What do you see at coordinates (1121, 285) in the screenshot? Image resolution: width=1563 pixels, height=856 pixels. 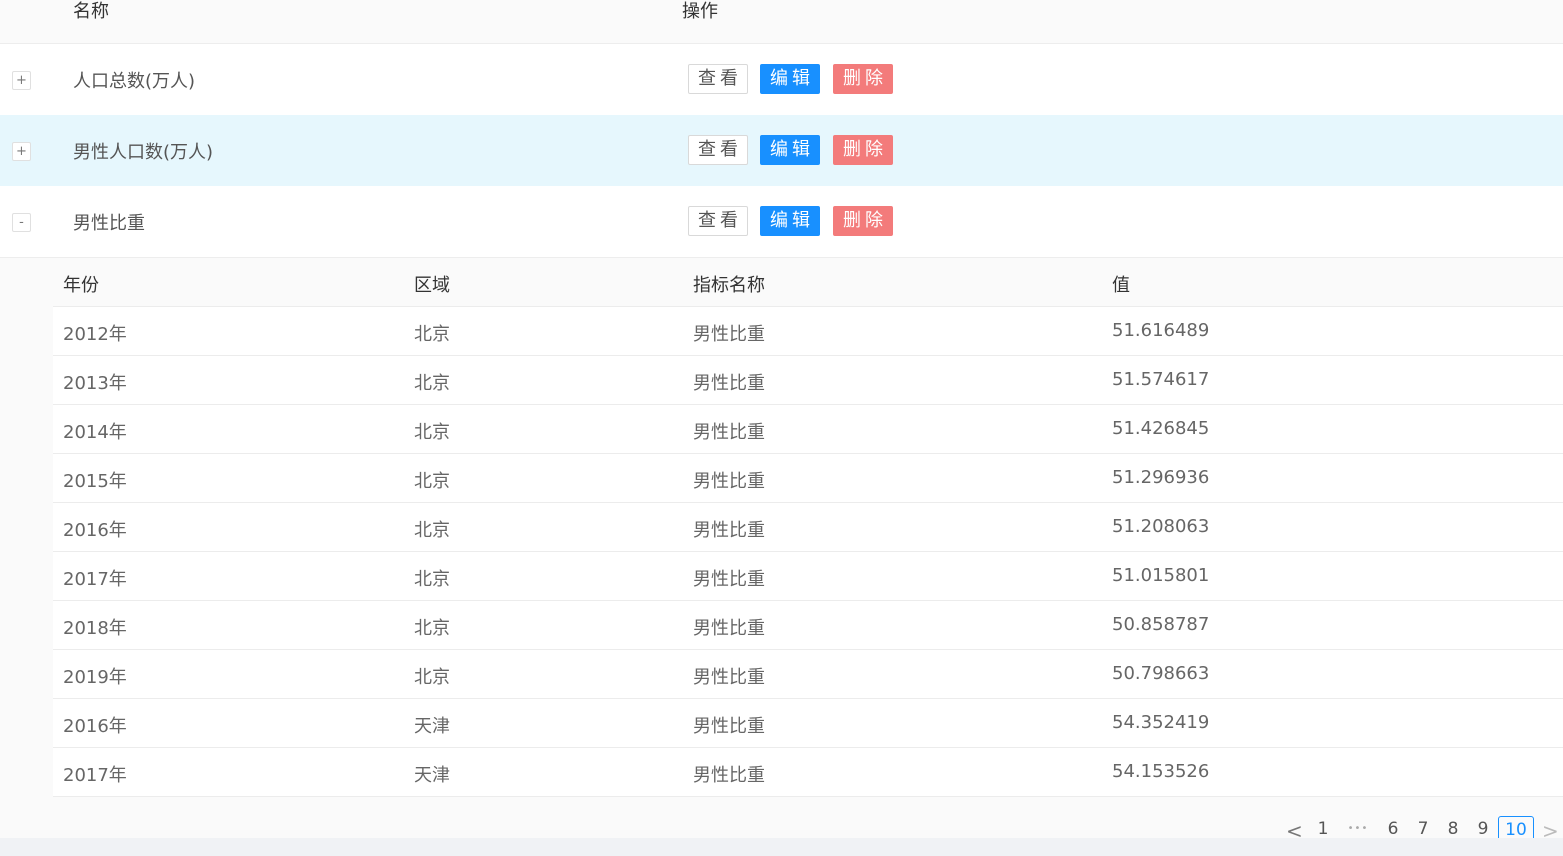 I see `value-column-header: 值` at bounding box center [1121, 285].